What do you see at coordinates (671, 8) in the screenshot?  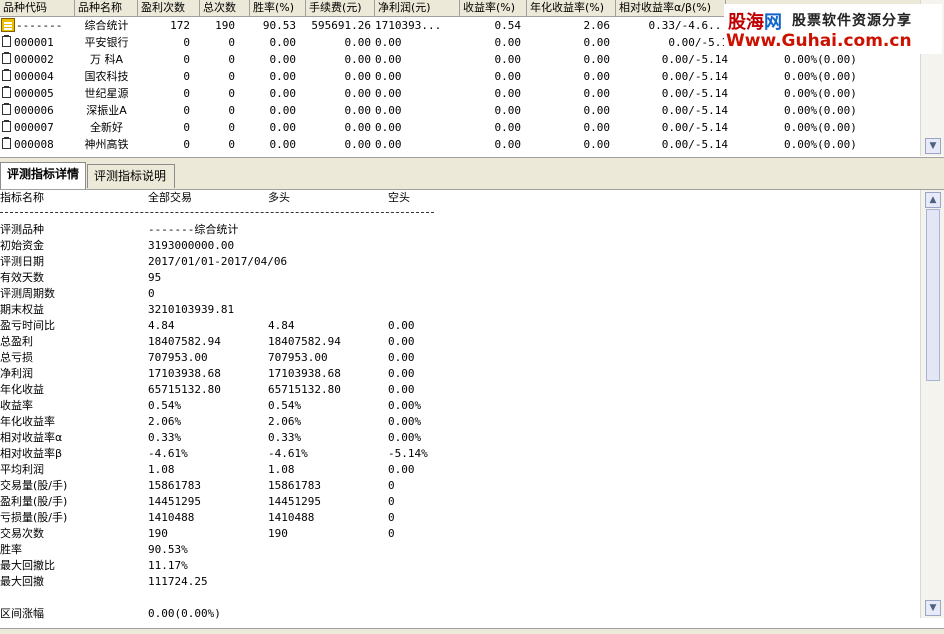 I see `col-relative-header: 相对收益率α/β(%)` at bounding box center [671, 8].